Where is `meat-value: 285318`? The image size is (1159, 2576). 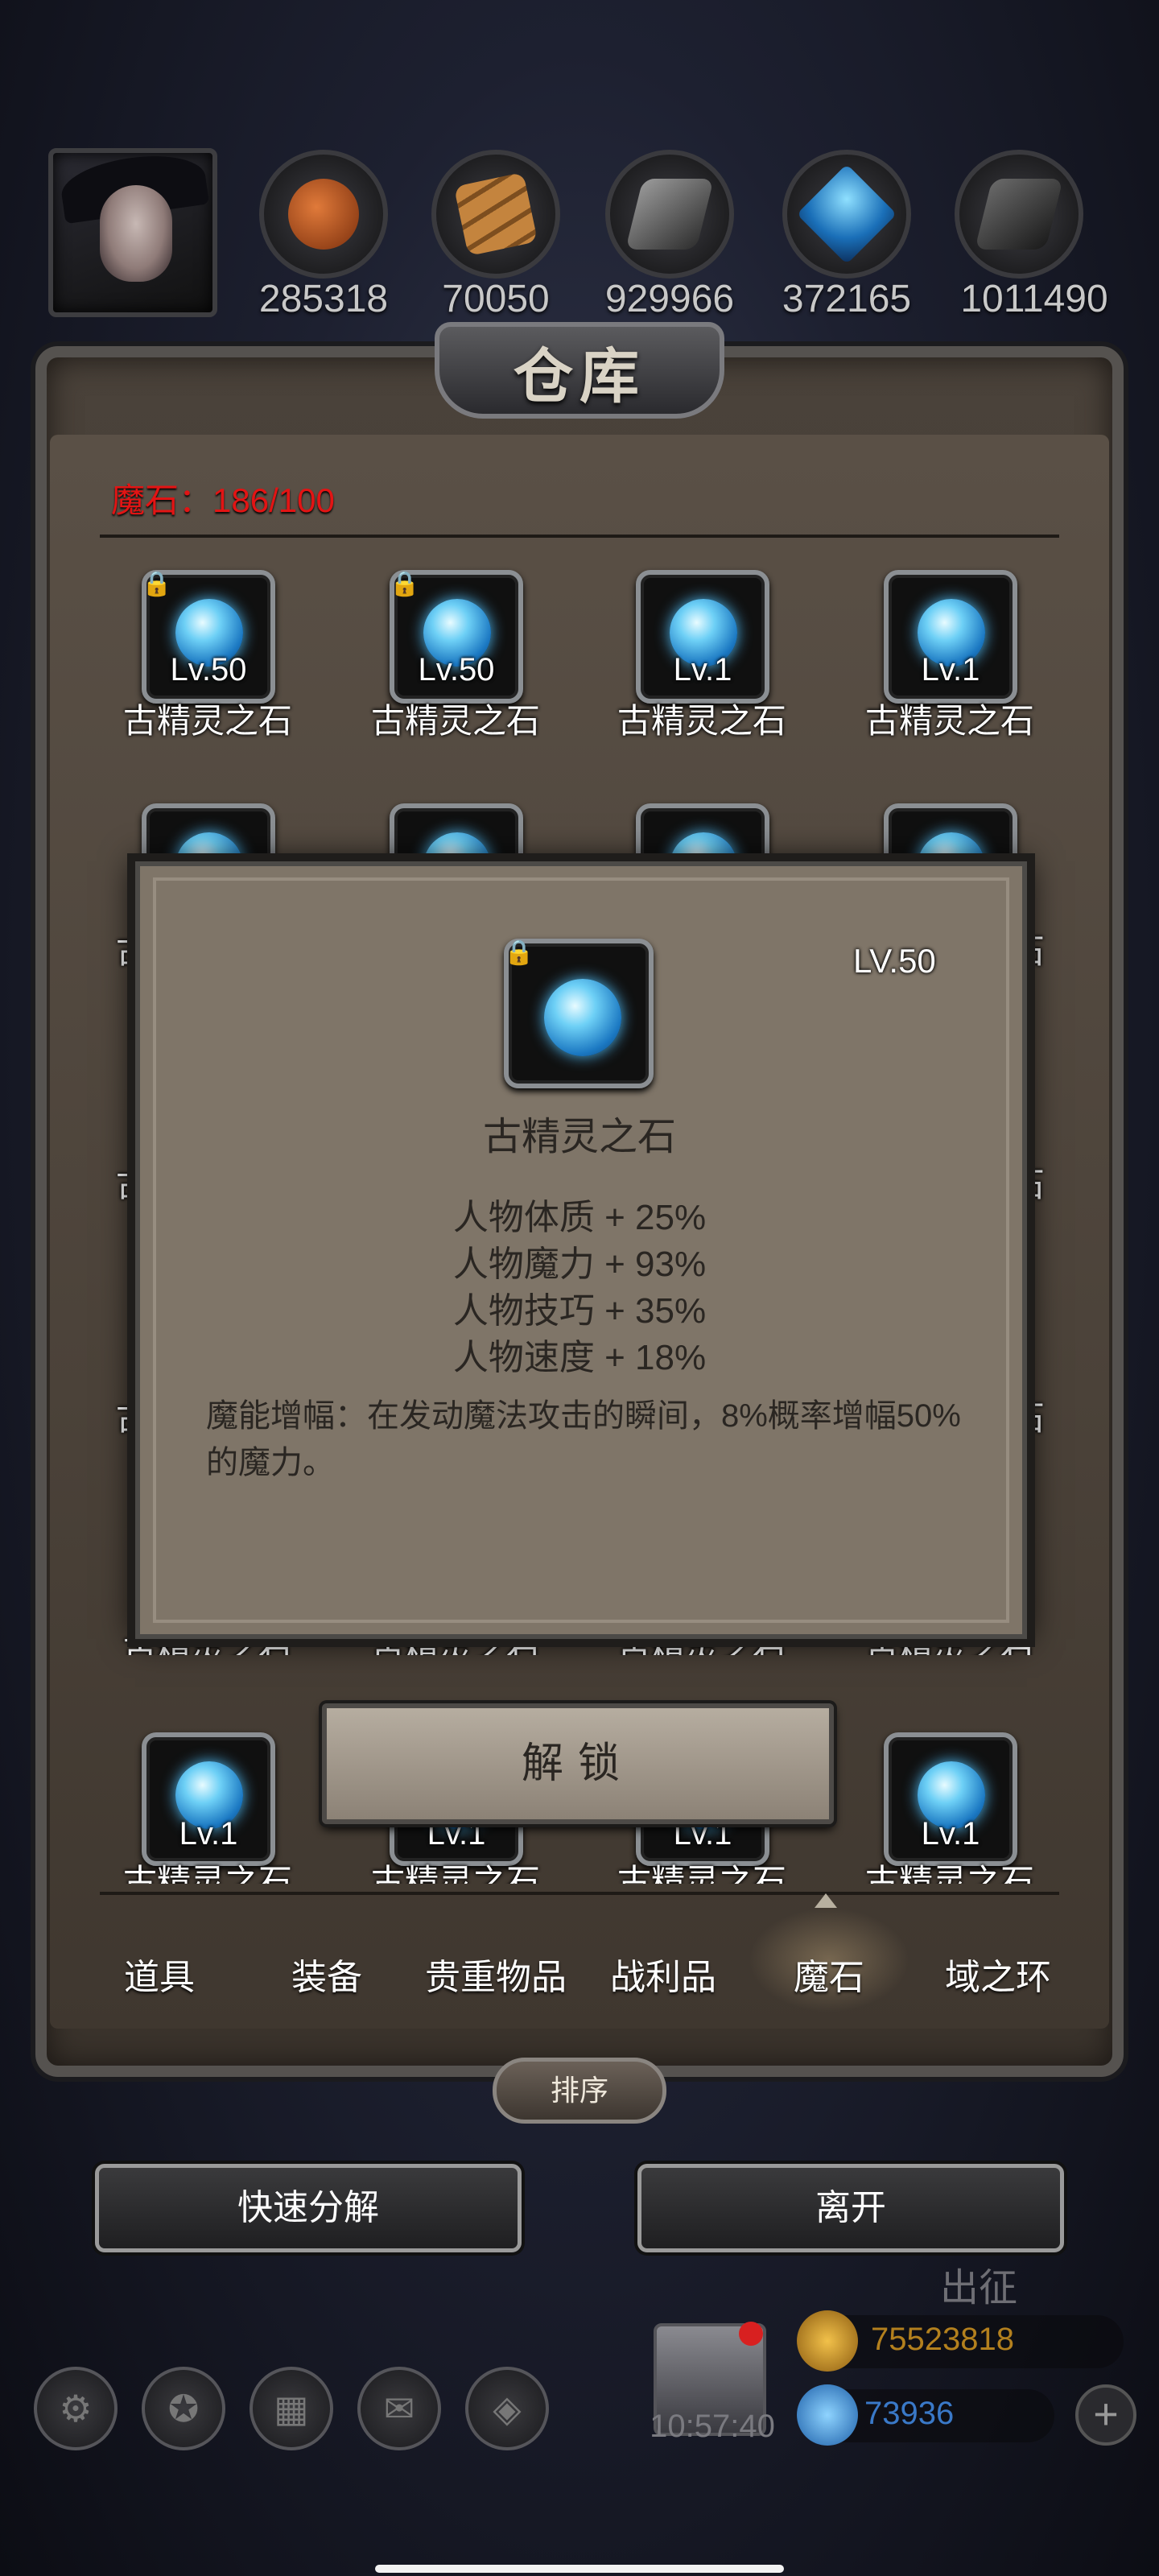
meat-value: 285318 is located at coordinates (323, 299).